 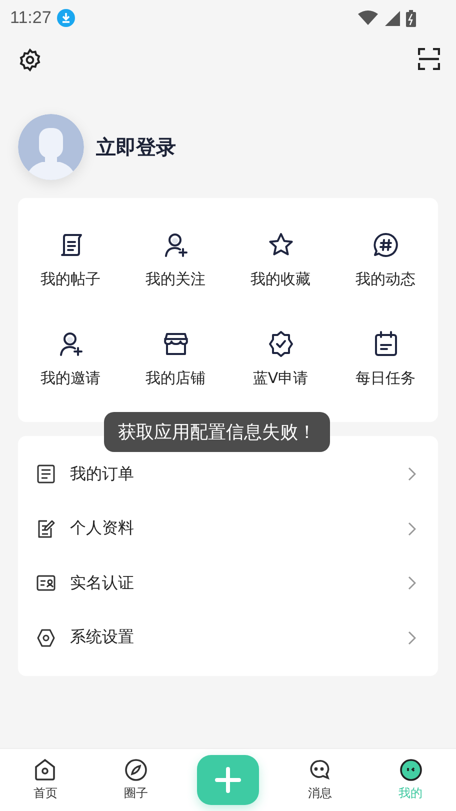 What do you see at coordinates (70, 359) in the screenshot?
I see `shortcut-item: 我的邀请` at bounding box center [70, 359].